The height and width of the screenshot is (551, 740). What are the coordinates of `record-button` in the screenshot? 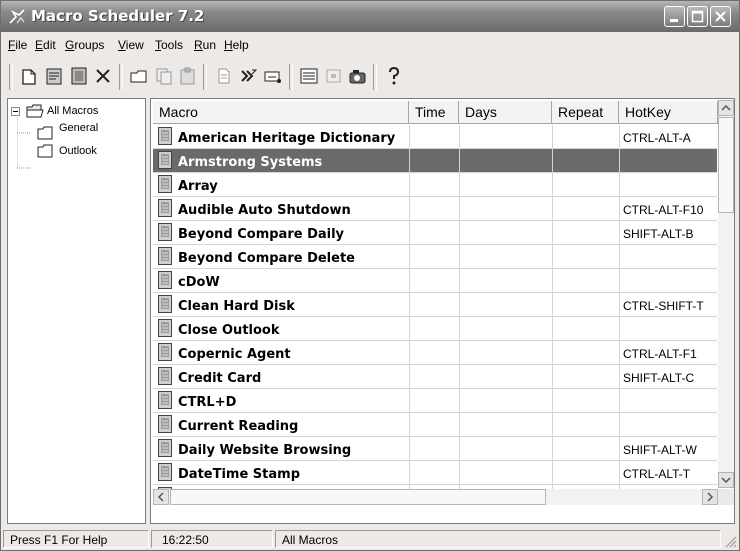 It's located at (249, 76).